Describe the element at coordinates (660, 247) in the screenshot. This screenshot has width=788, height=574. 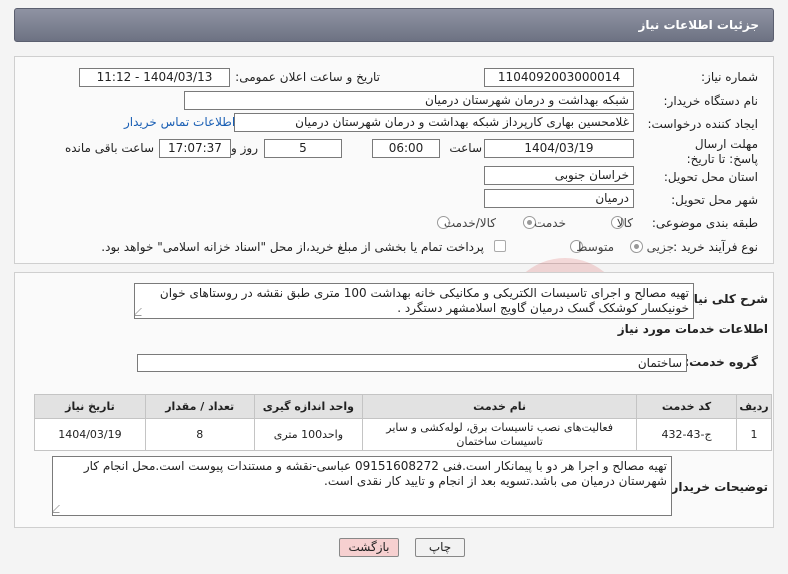
I see `purchase-minor-label: جزیی` at that location.